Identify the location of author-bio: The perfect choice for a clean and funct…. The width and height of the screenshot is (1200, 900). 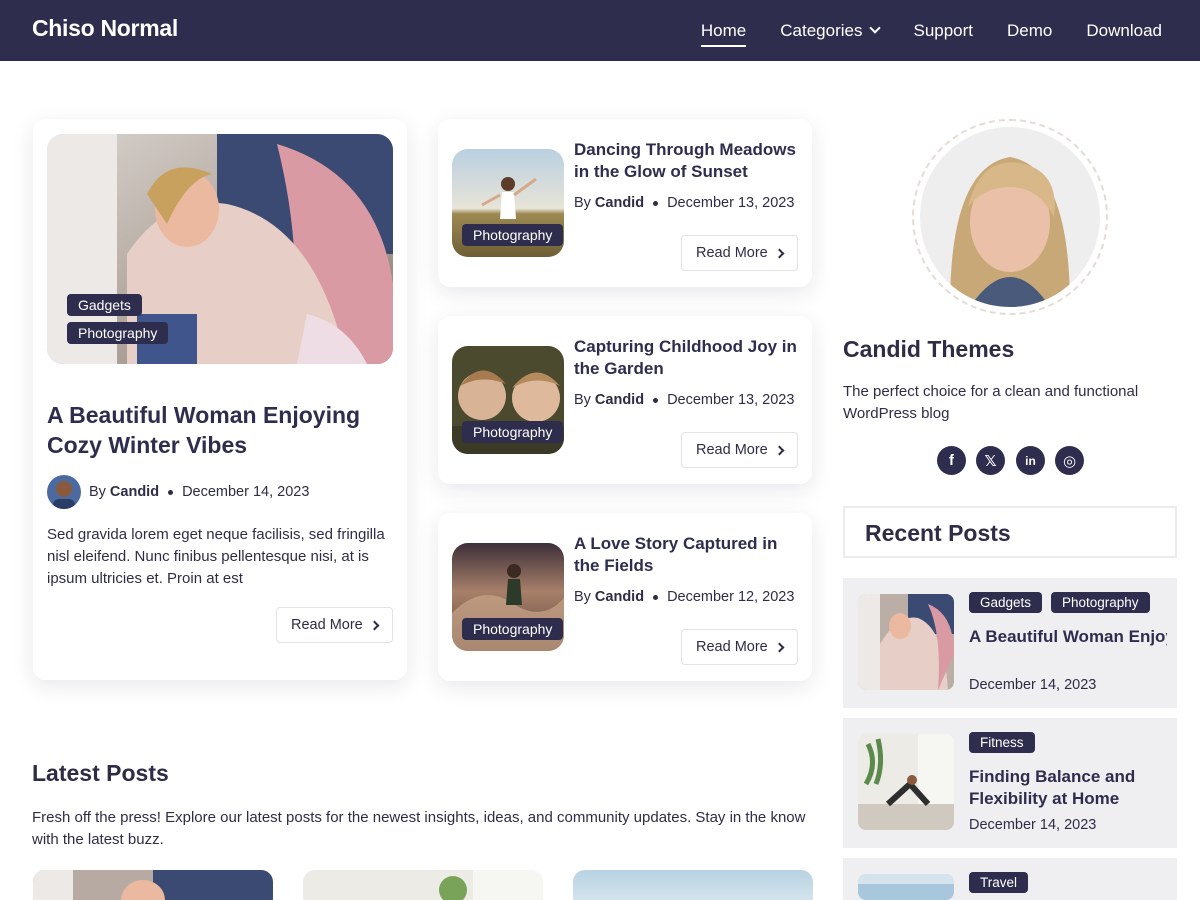
(991, 402).